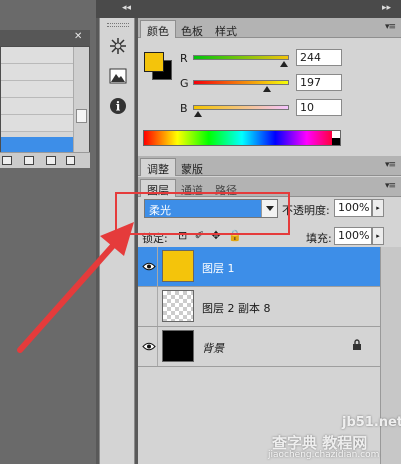 Image resolution: width=401 pixels, height=464 pixels. Describe the element at coordinates (324, 455) in the screenshot. I see `watermark-line3: jiaocheng.chazidian.com` at that location.